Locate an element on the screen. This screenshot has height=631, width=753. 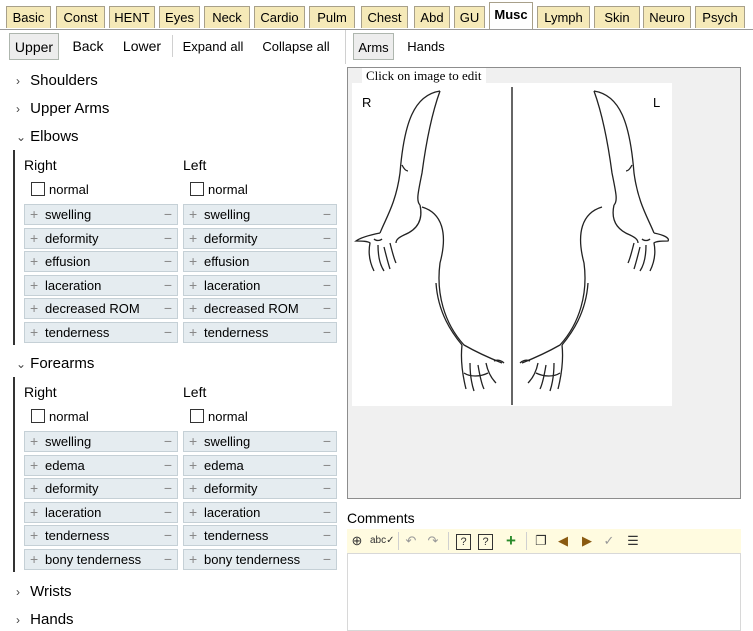
elbow-right-swelling: + swelling − is located at coordinates (101, 214).